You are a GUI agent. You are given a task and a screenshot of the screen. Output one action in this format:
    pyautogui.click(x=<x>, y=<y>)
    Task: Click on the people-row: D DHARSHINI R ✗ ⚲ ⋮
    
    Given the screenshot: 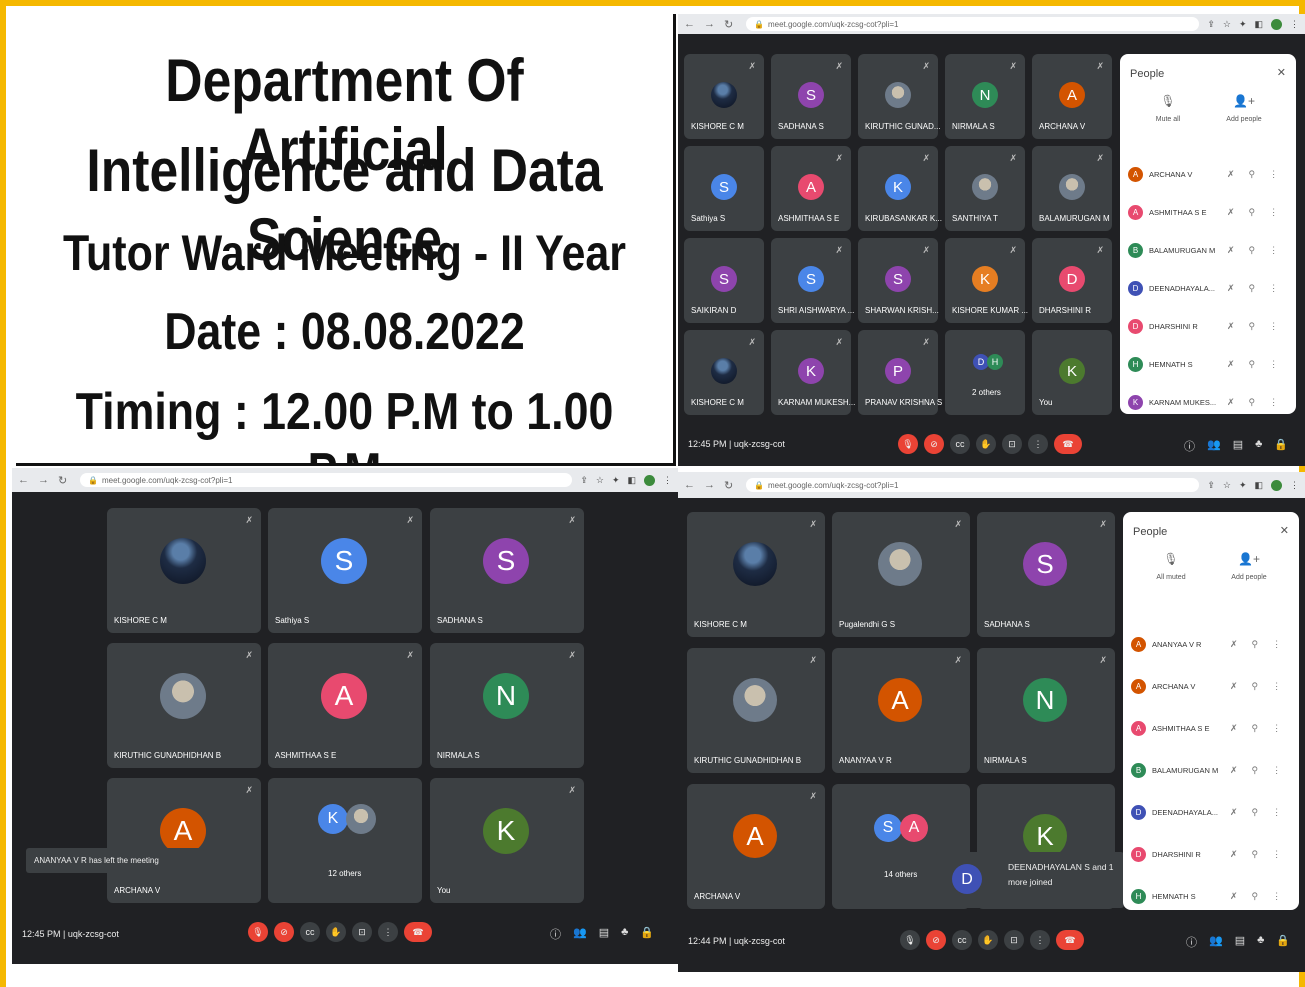 What is the action you would take?
    pyautogui.click(x=1211, y=854)
    